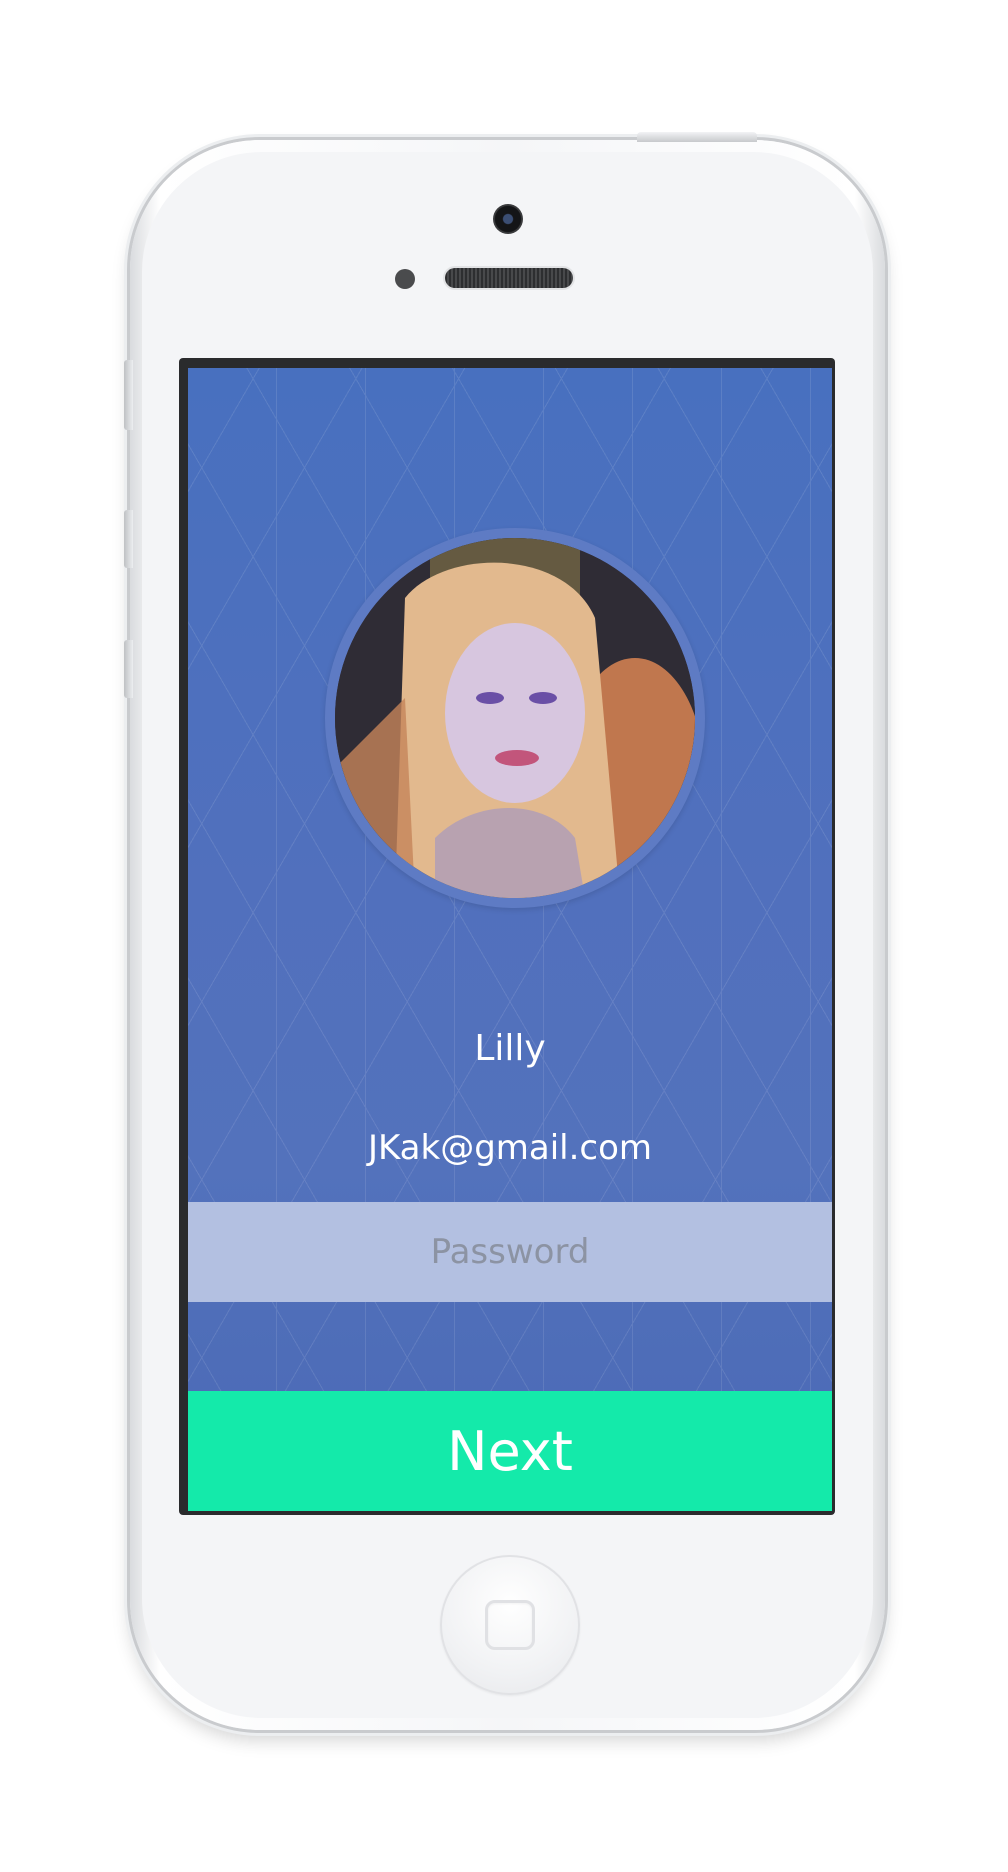 The width and height of the screenshot is (1008, 1872). Describe the element at coordinates (405, 279) in the screenshot. I see `proximity-sensor` at that location.